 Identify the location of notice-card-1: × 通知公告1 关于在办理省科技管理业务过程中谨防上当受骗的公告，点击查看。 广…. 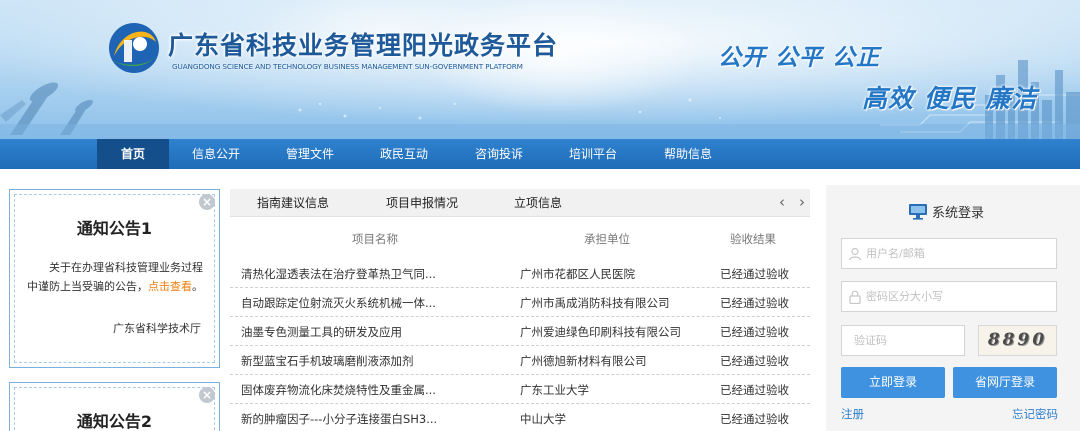
(114, 278).